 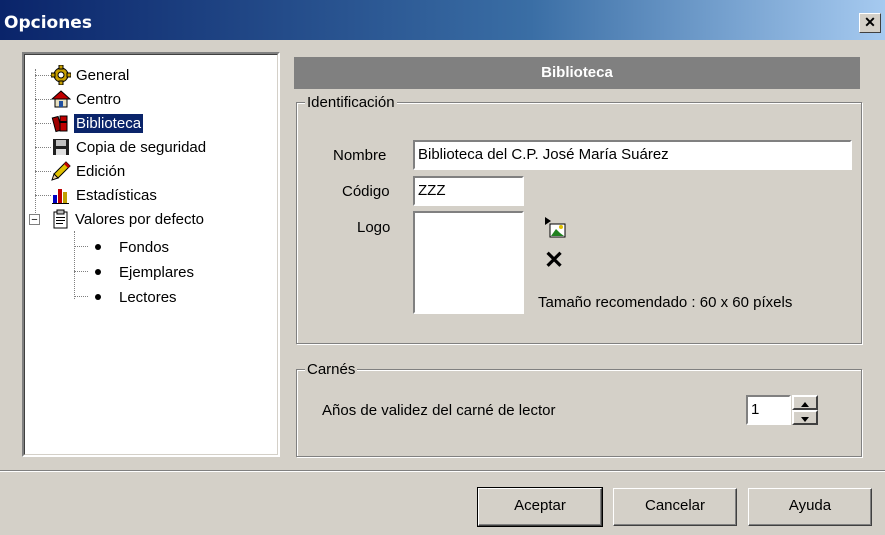 I want to click on tree-subitem-fondos: Fondos, so click(x=129, y=247).